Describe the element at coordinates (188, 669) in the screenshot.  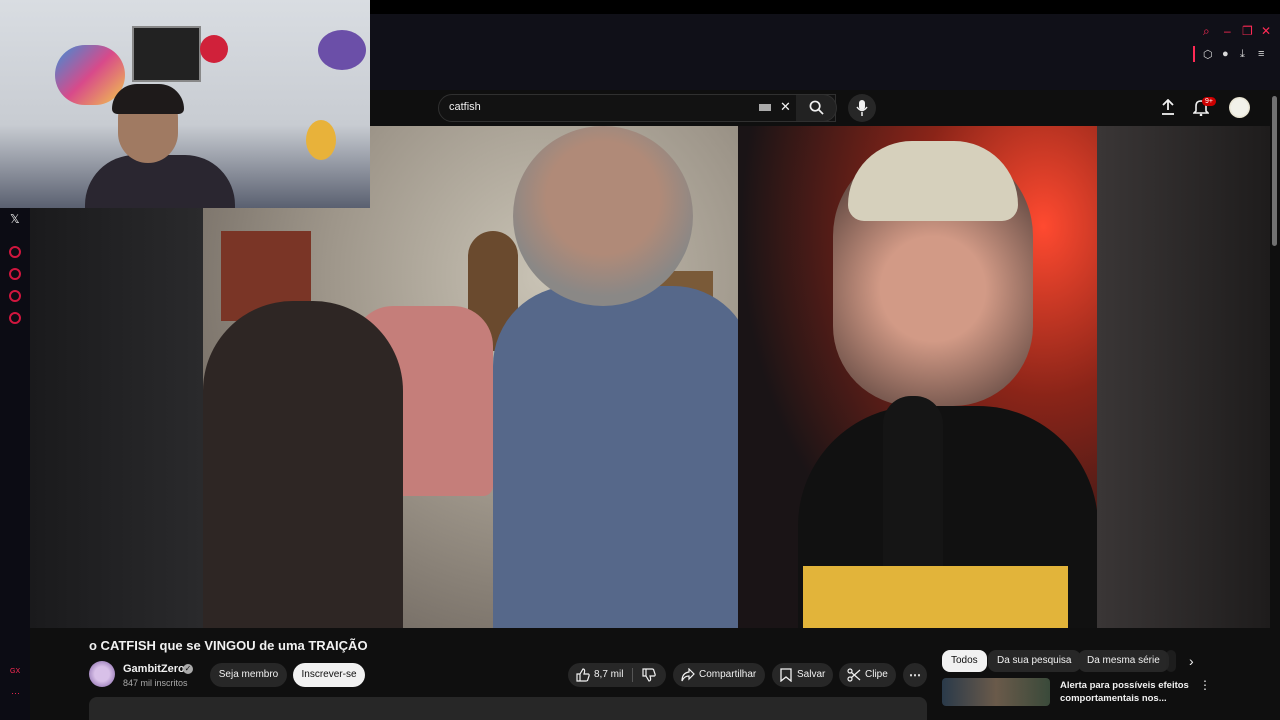
I see `verified-icon: ✓` at that location.